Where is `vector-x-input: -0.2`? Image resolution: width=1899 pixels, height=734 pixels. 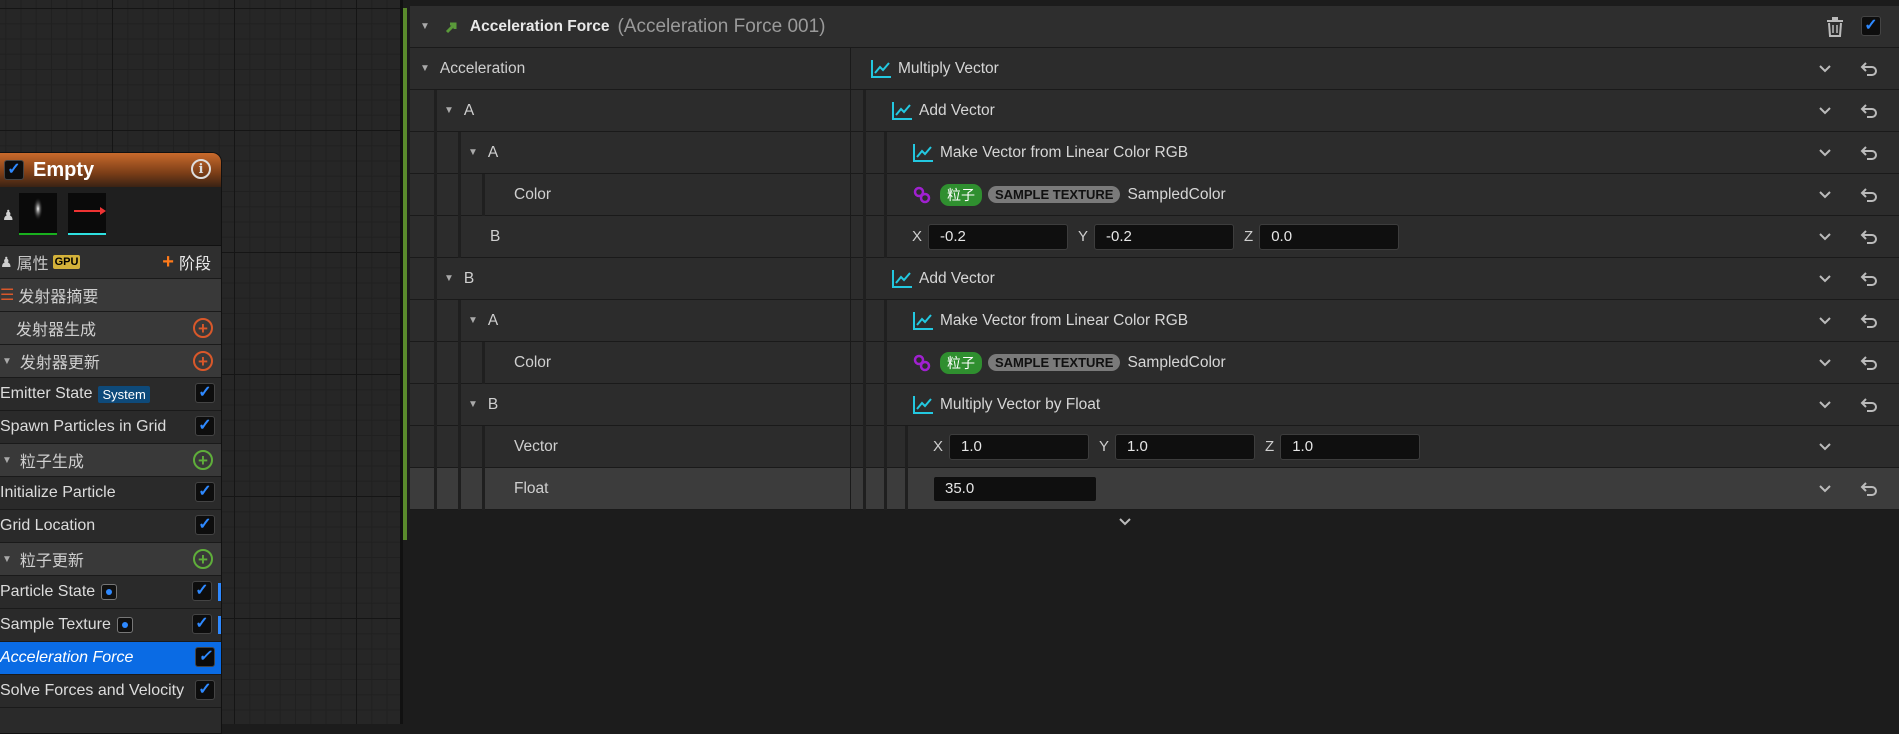
vector-x-input: -0.2 is located at coordinates (998, 236).